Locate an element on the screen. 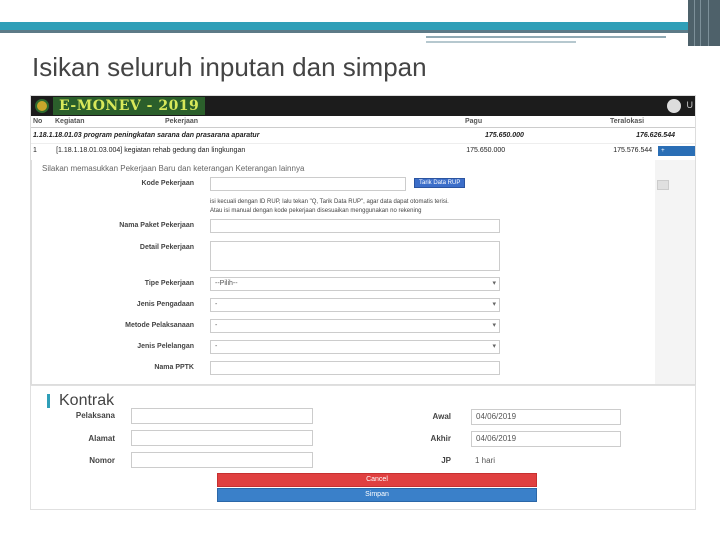 Image resolution: width=720 pixels, height=540 pixels. program-teralokasi: 176.626.544 is located at coordinates (655, 135).